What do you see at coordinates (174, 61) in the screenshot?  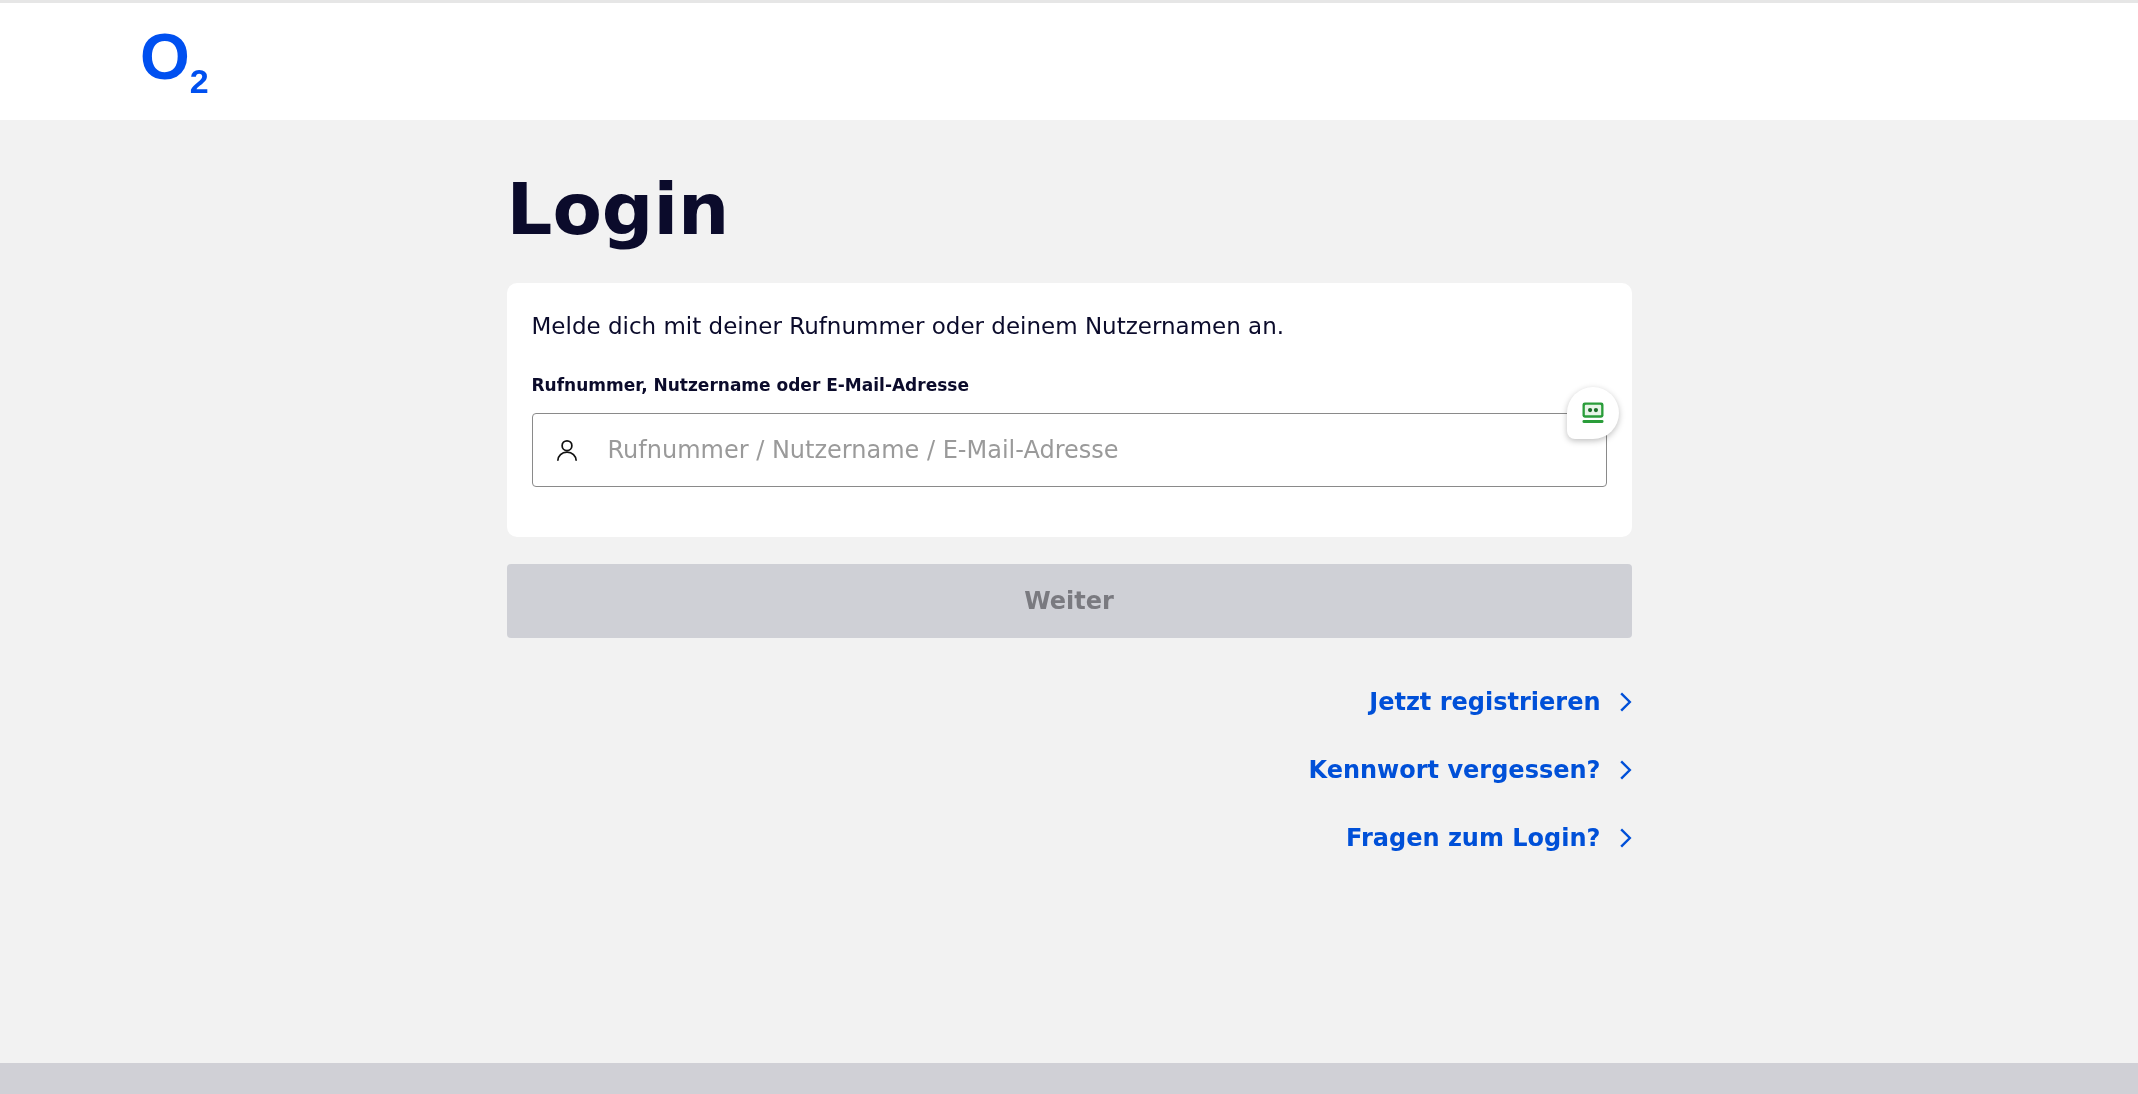 I see `logo: O$_{2}$` at bounding box center [174, 61].